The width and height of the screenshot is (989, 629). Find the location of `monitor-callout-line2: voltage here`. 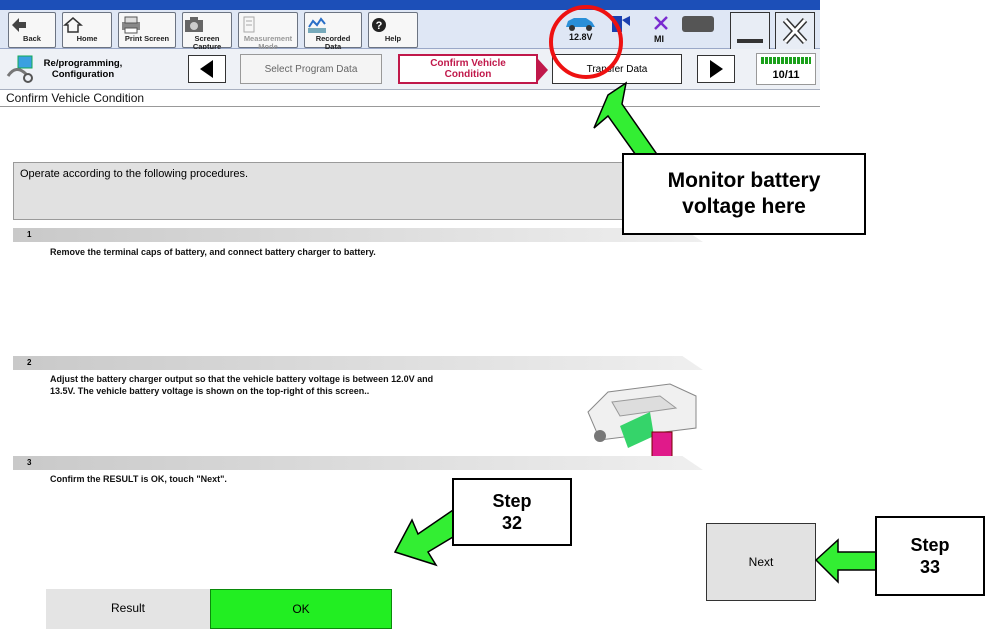

monitor-callout-line2: voltage here is located at coordinates (744, 206).